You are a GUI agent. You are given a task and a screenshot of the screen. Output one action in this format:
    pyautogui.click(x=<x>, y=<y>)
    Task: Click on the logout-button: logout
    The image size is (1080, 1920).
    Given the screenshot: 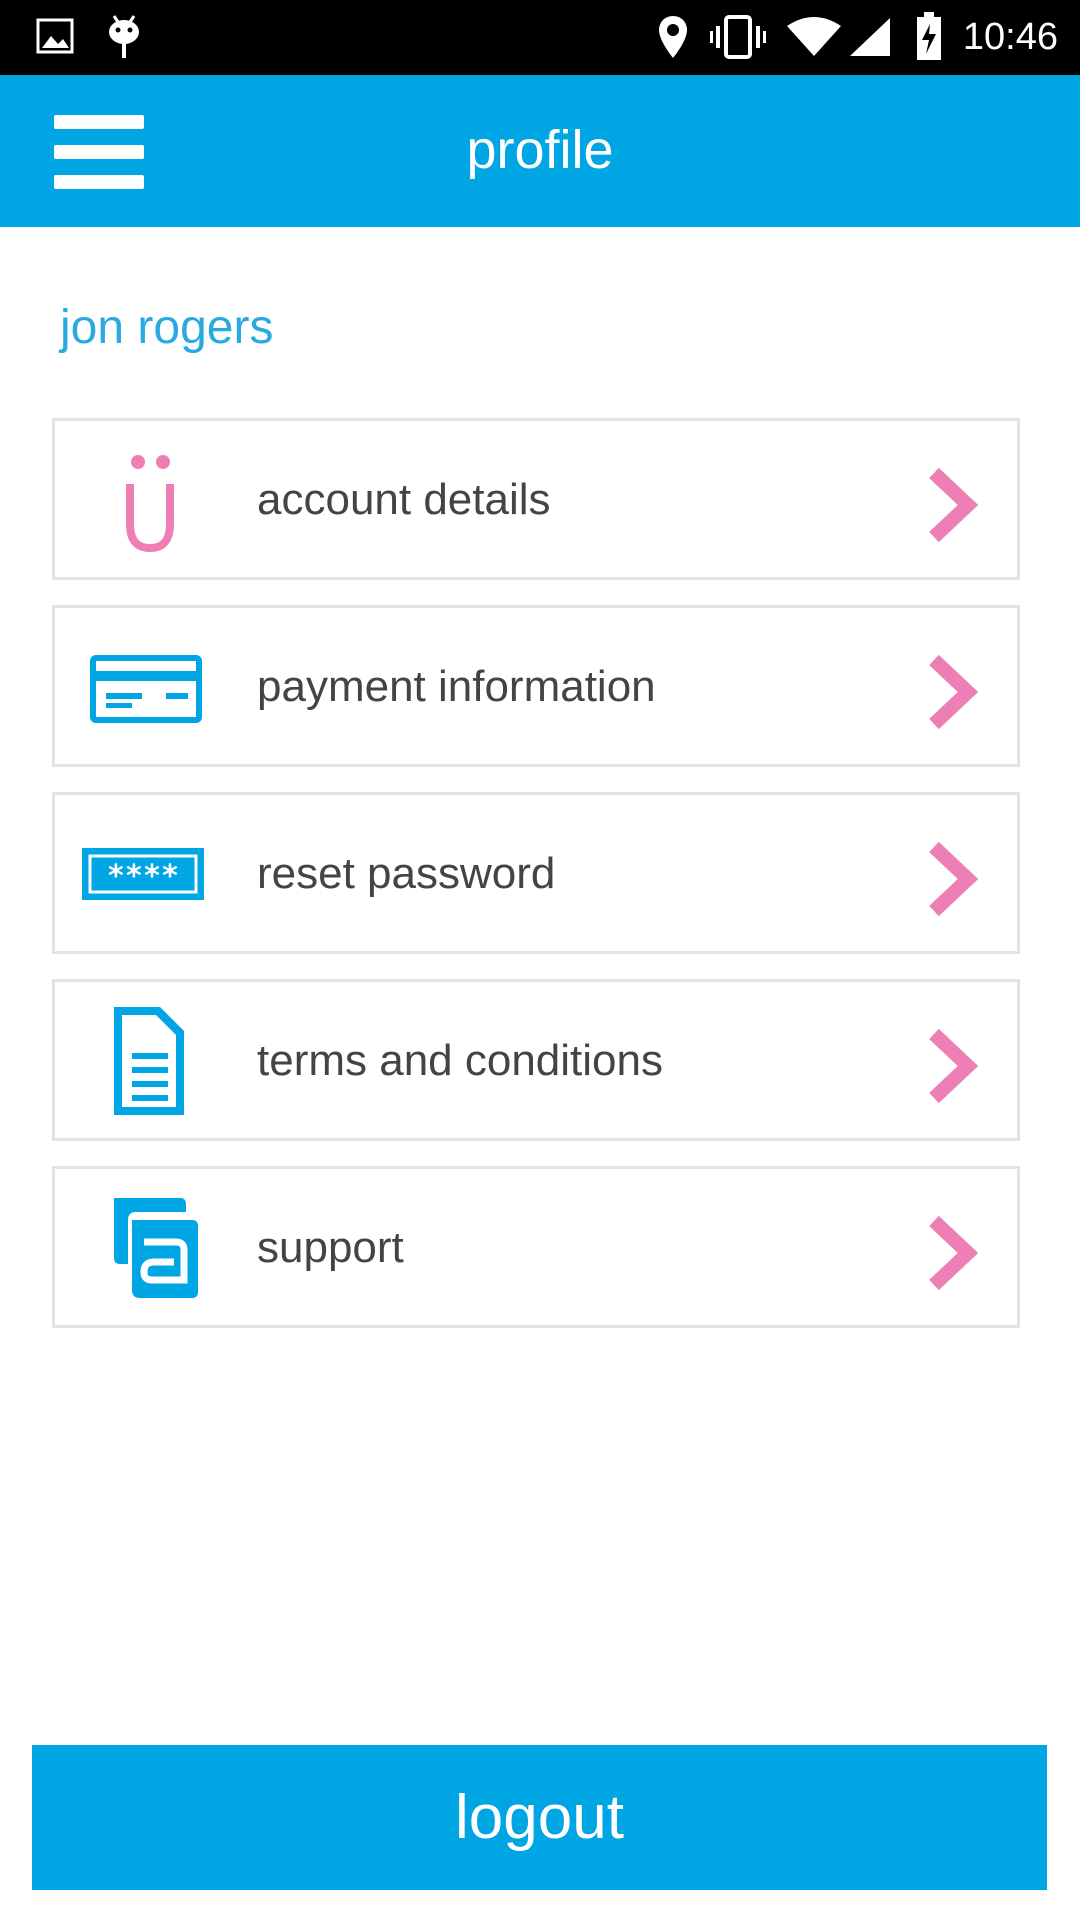 What is the action you would take?
    pyautogui.click(x=539, y=1817)
    